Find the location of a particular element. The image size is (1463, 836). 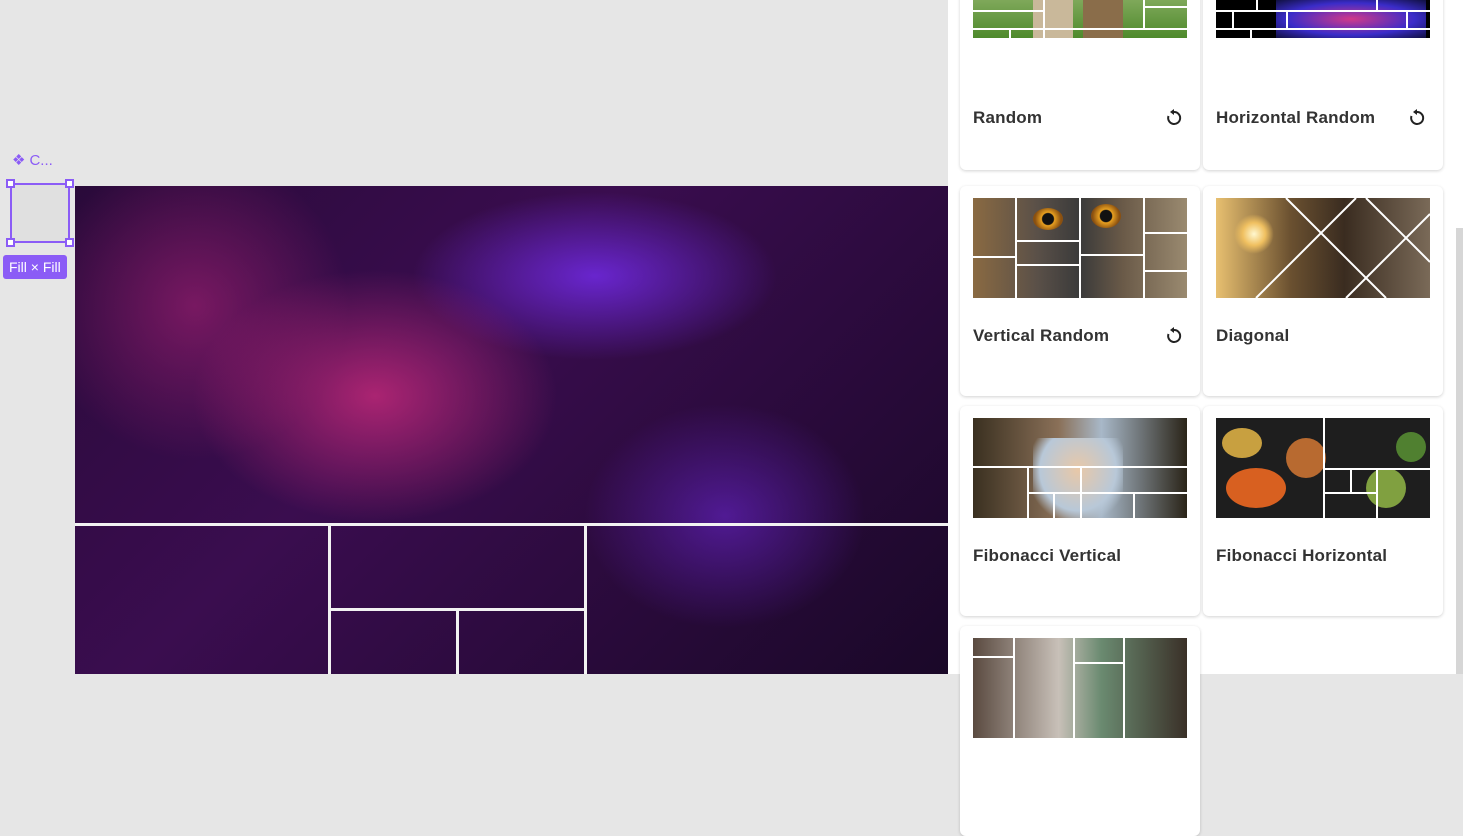

layout-card-label: Fibonacci Vertical is located at coordinates (1047, 555).